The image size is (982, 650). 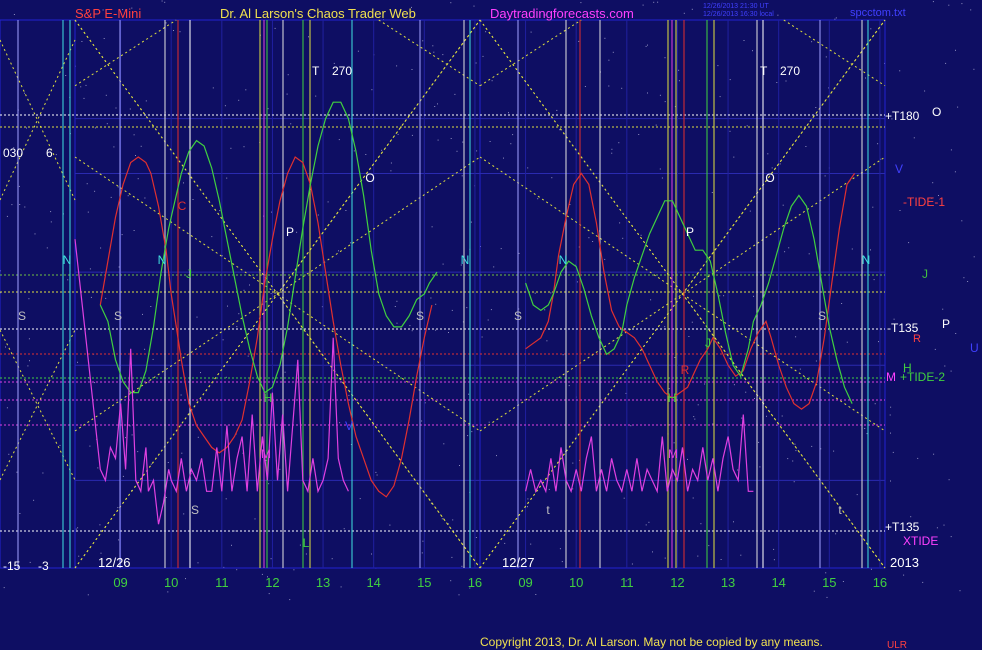 What do you see at coordinates (891, 377) in the screenshot?
I see `label-m: M` at bounding box center [891, 377].